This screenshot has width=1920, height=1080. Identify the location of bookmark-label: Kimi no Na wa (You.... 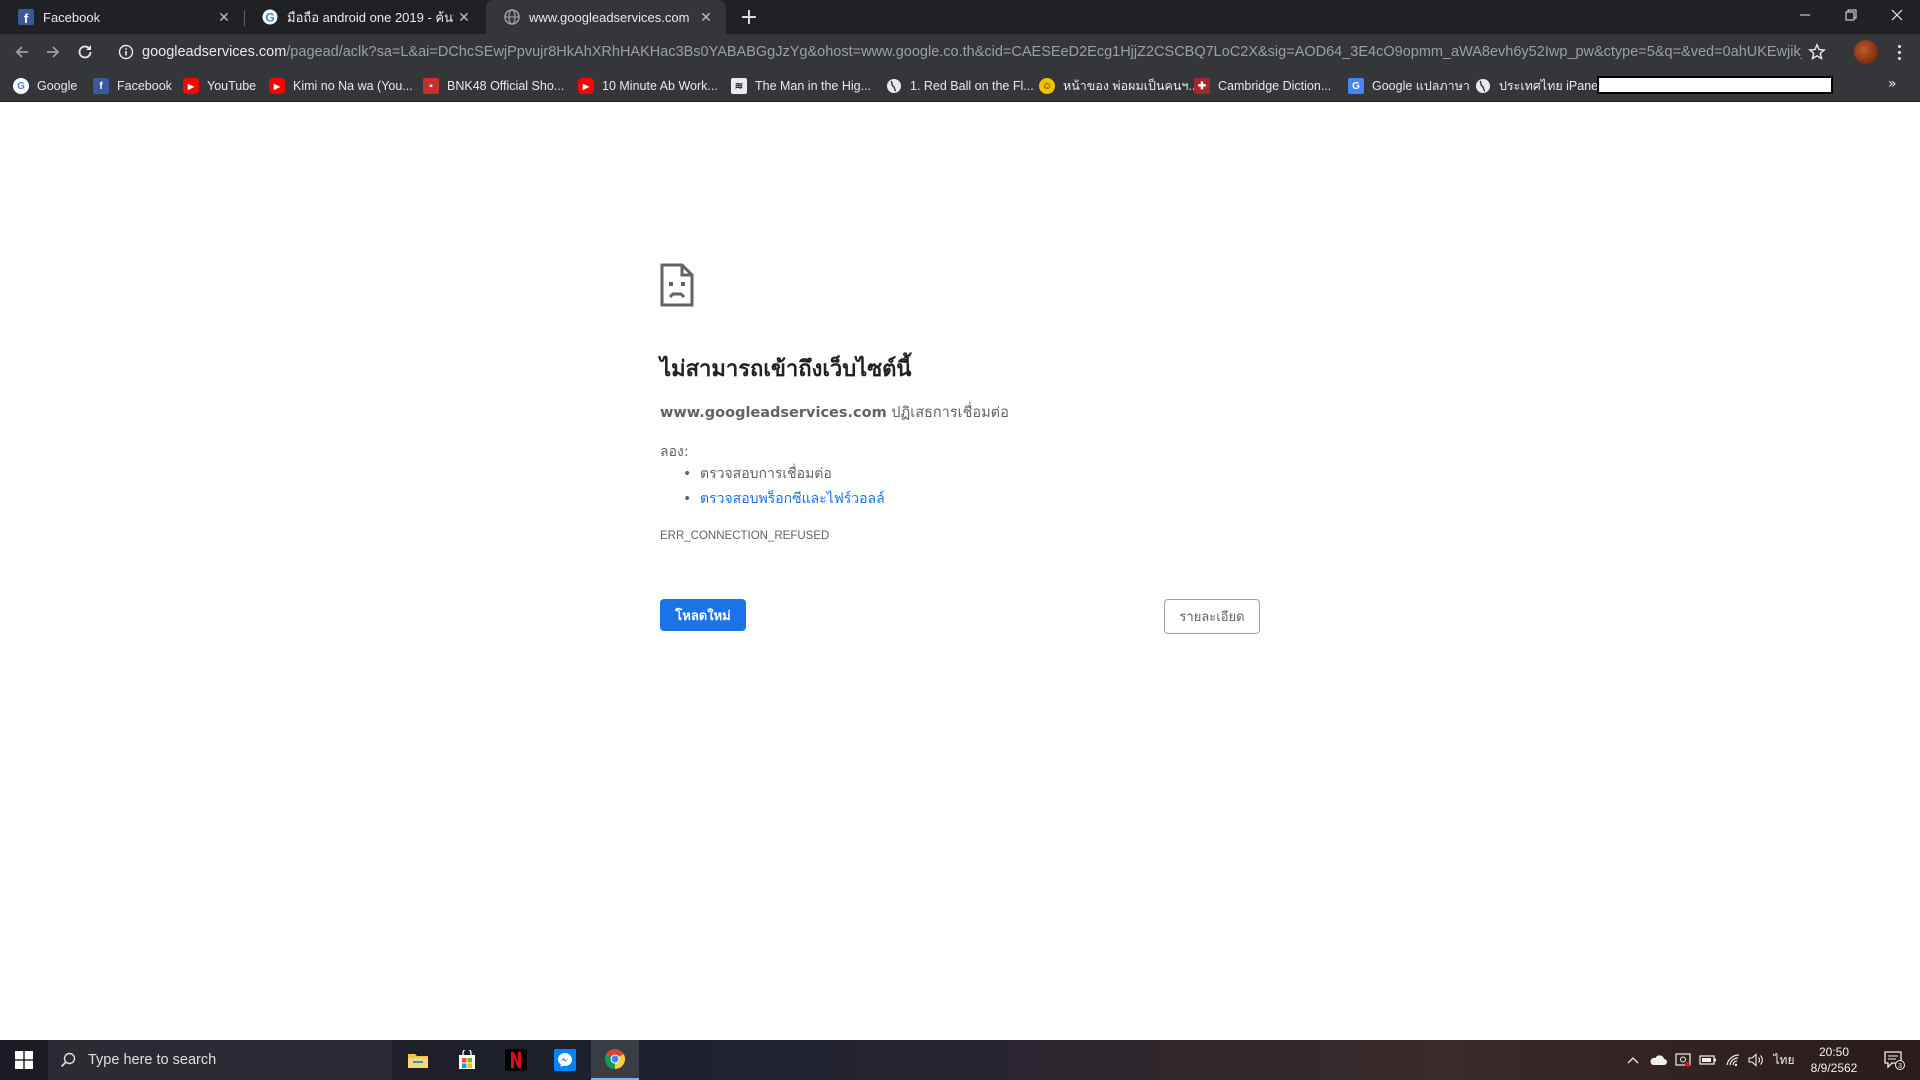
(353, 86).